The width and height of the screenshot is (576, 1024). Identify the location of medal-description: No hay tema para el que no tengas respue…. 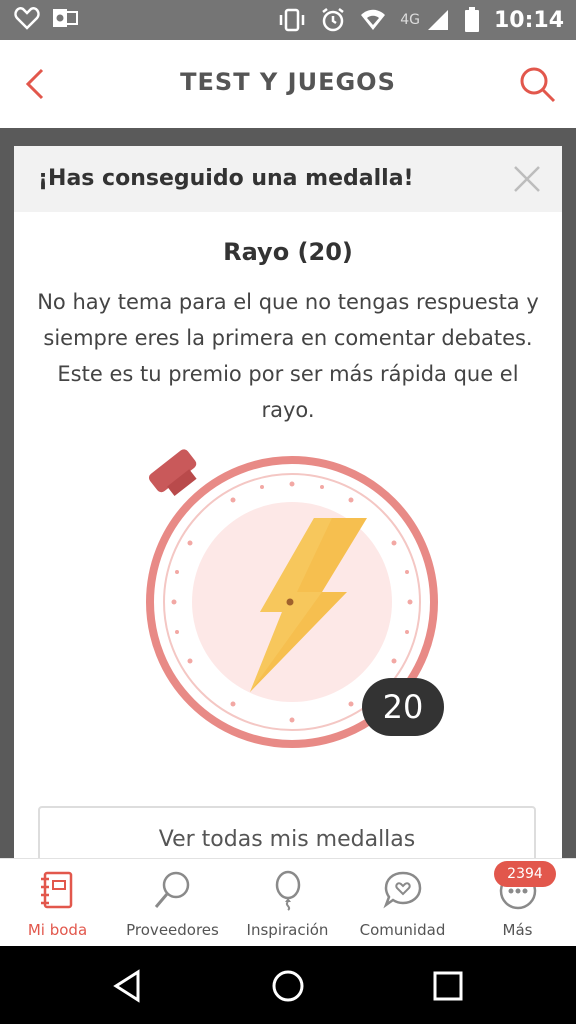
(288, 356).